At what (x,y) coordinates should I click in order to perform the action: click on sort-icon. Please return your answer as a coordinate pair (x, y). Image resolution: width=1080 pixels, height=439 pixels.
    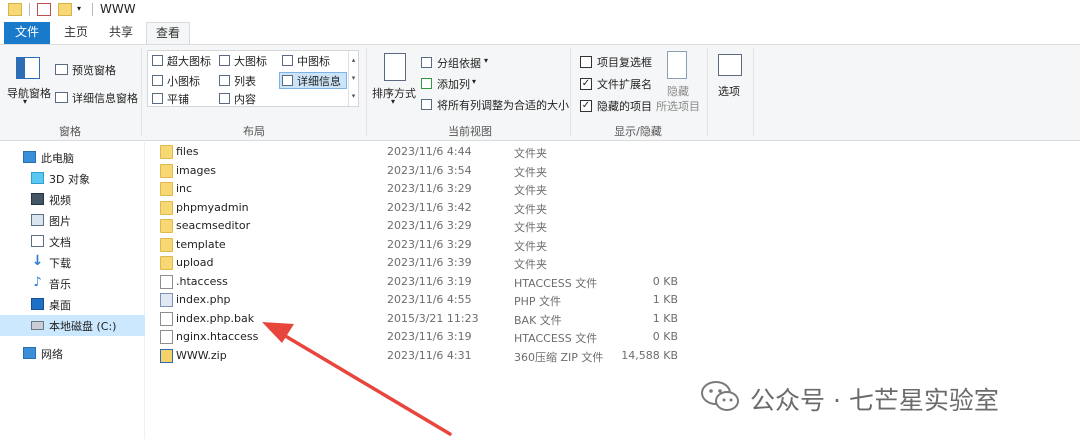
    Looking at the image, I should click on (395, 67).